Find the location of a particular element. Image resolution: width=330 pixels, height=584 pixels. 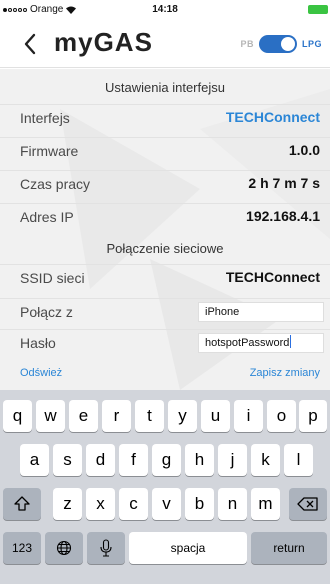

value-ssid: TECHConnect is located at coordinates (272, 277).